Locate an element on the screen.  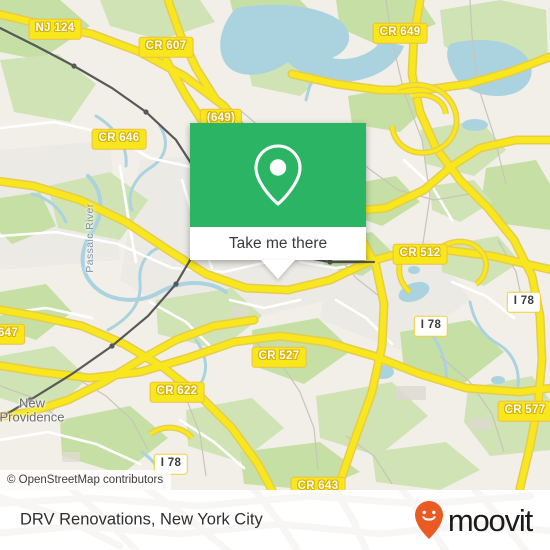
shield-cr-512: CR 512 is located at coordinates (420, 254).